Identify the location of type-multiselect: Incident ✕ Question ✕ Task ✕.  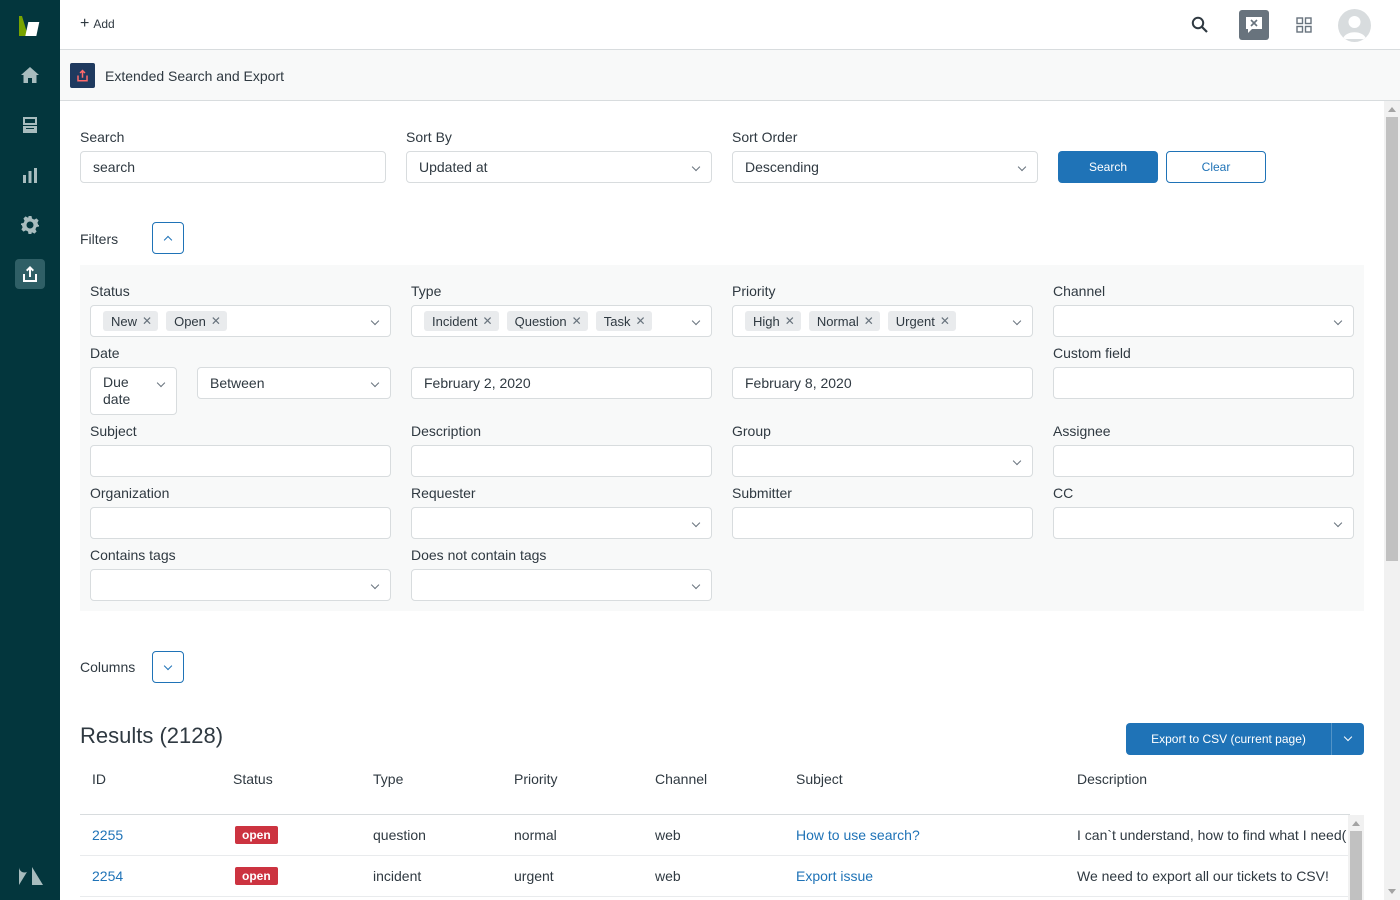
(561, 321).